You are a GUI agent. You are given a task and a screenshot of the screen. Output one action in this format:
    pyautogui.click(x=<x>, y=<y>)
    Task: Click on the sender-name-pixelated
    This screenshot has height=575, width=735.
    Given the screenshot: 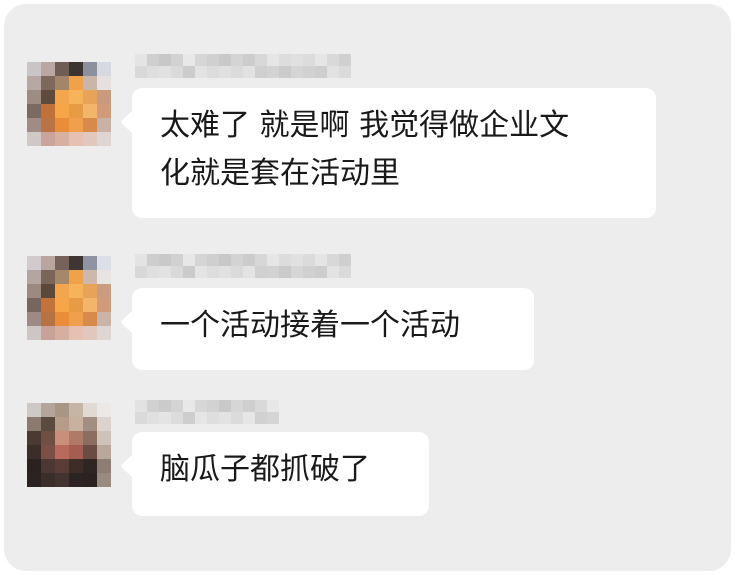 What is the action you would take?
    pyautogui.click(x=243, y=66)
    